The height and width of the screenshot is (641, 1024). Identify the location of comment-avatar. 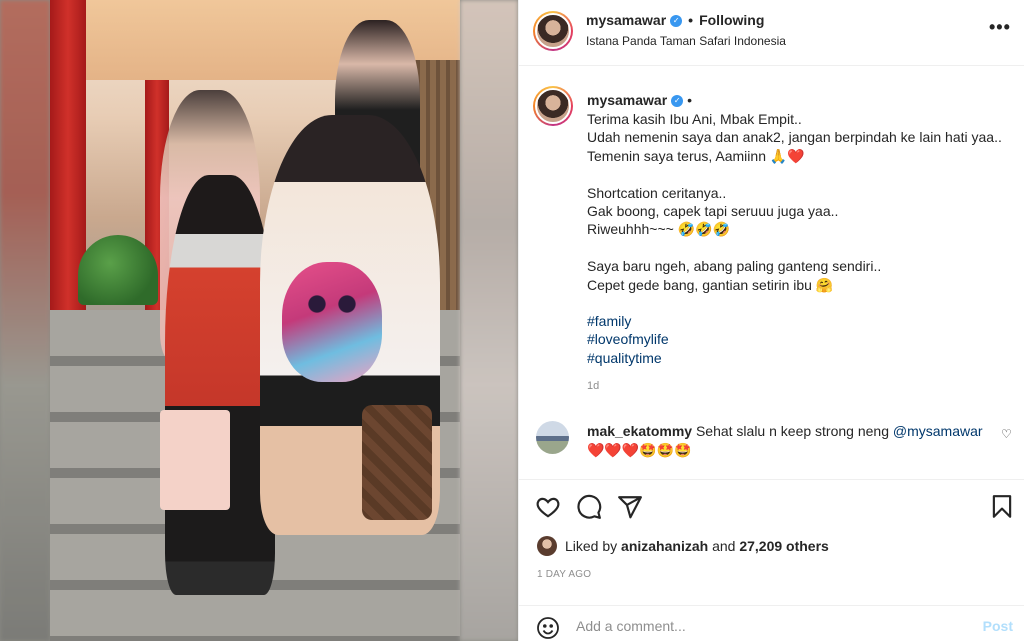
(552, 437).